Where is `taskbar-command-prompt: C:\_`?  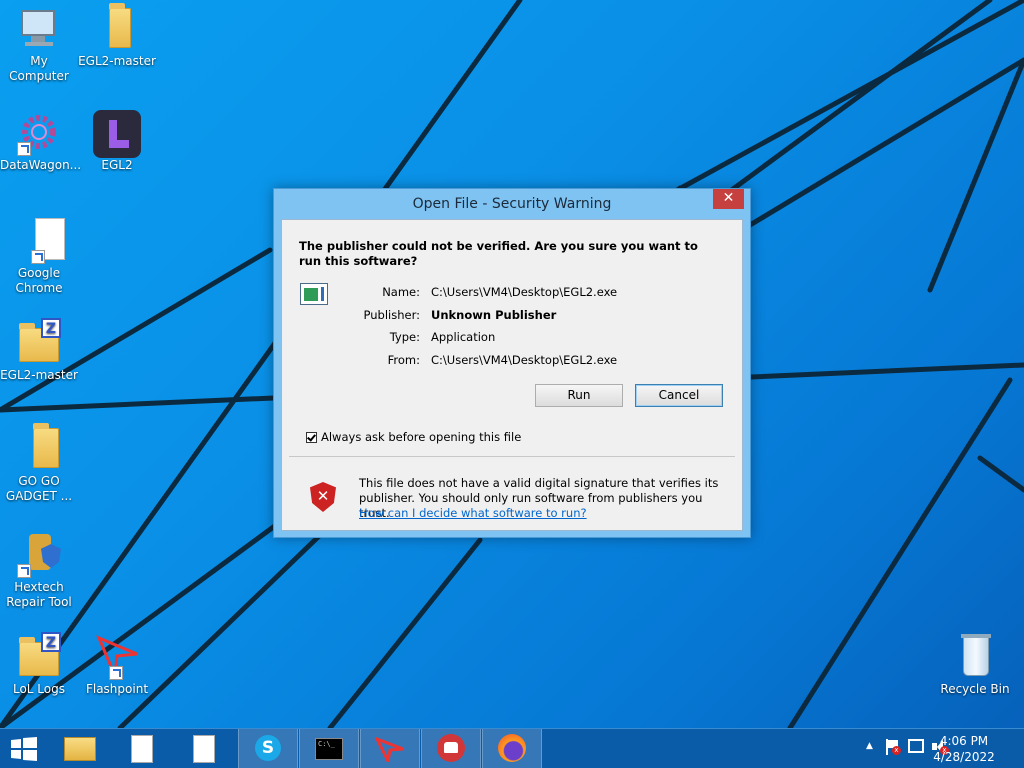
taskbar-command-prompt: C:\_ is located at coordinates (329, 748).